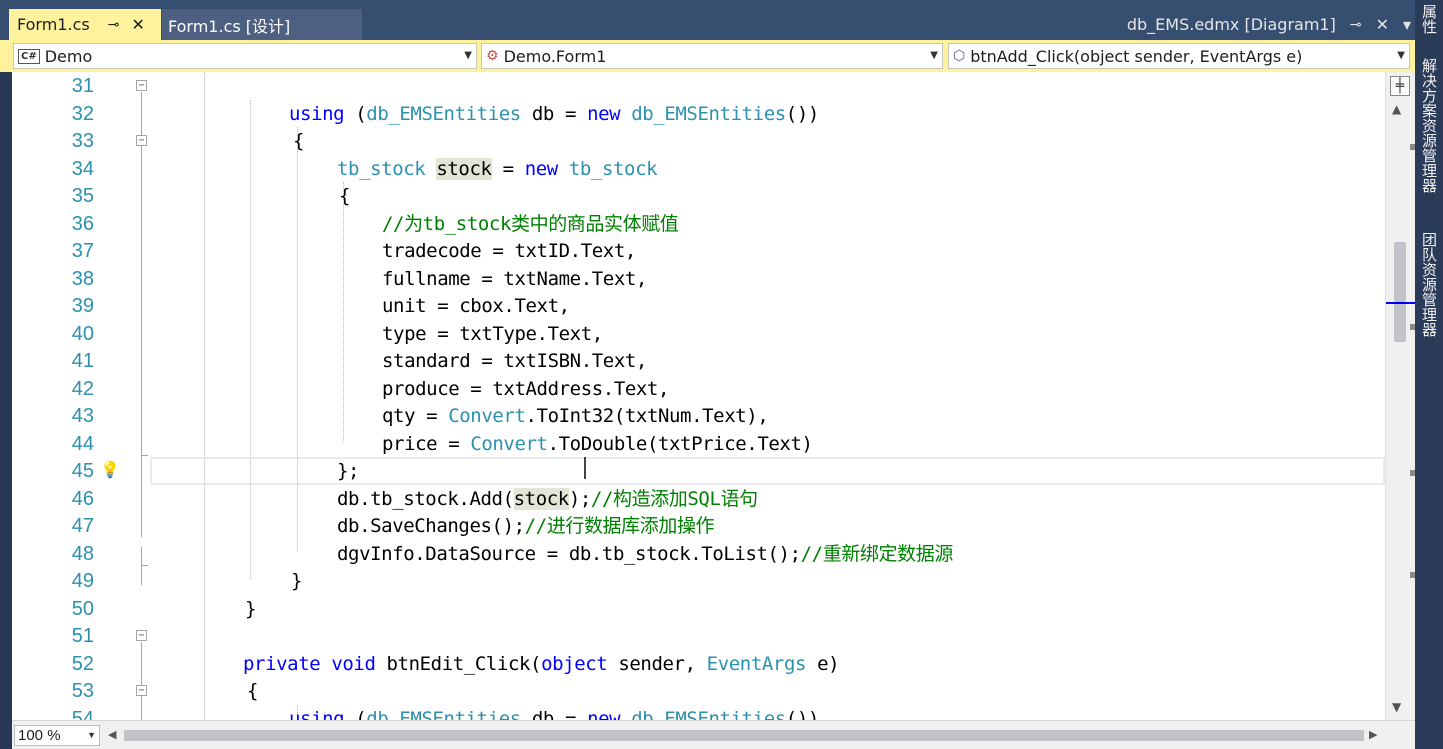 Image resolution: width=1443 pixels, height=749 pixels. I want to click on code-line: fullname = txtName.Text,, so click(514, 278).